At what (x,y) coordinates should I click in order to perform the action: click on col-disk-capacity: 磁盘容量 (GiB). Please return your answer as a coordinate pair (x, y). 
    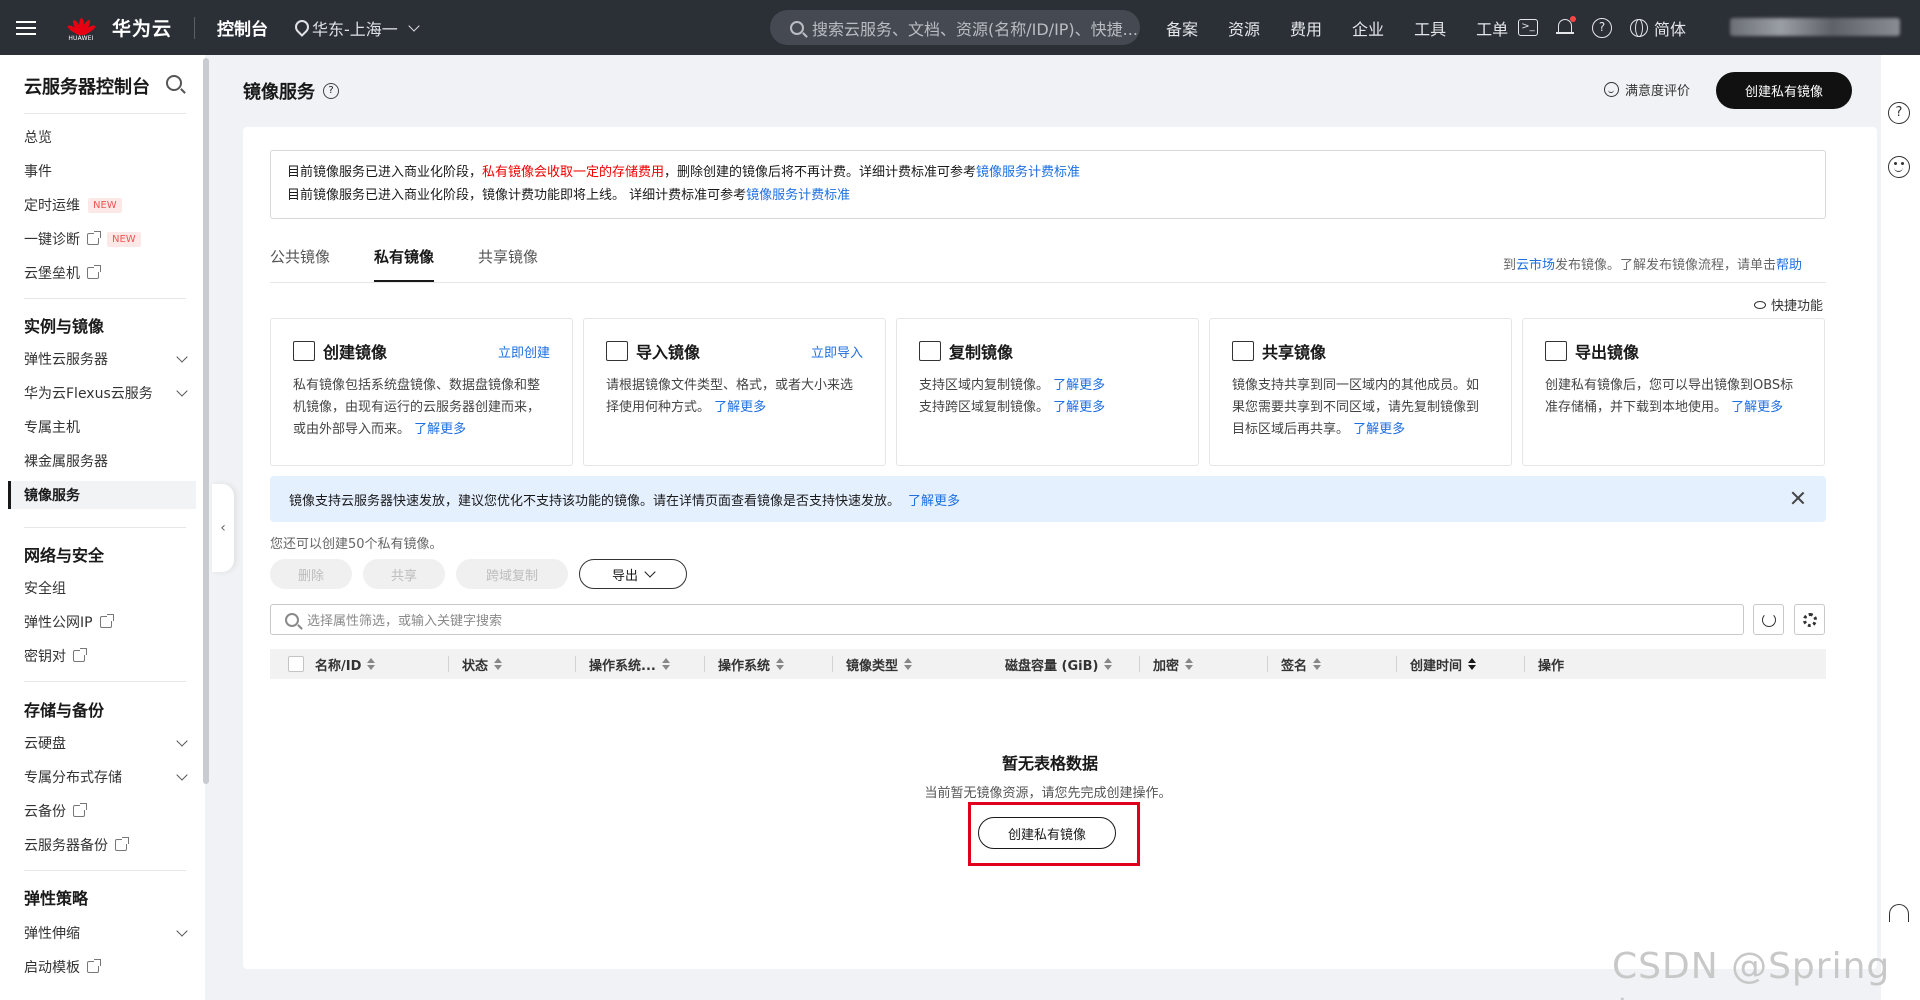
    Looking at the image, I should click on (1059, 664).